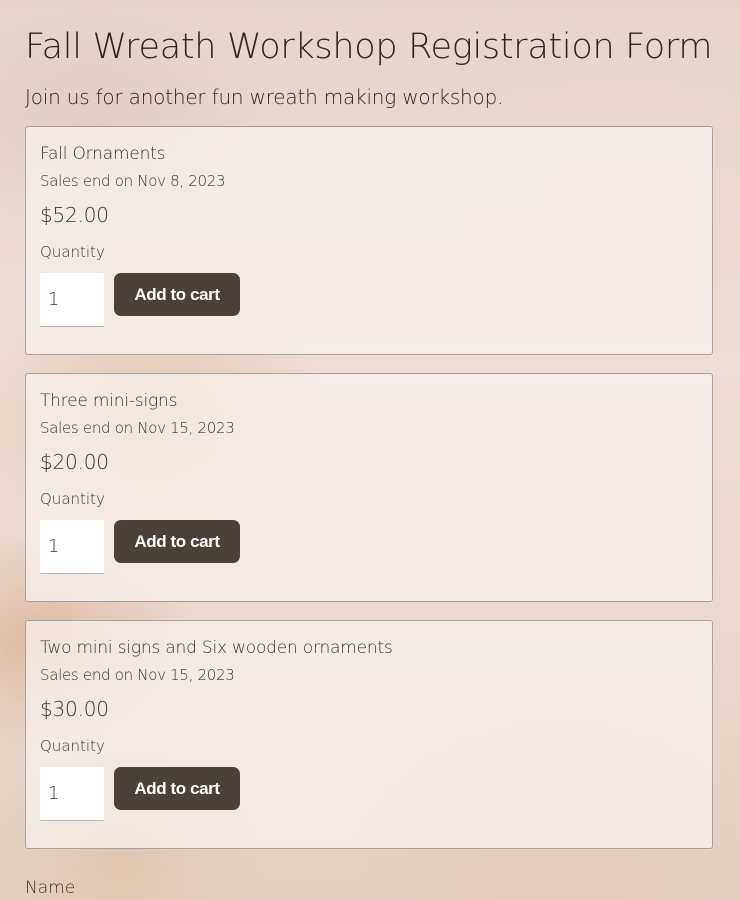  What do you see at coordinates (369, 47) in the screenshot?
I see `form-title: Fall Wreath Workshop Registration Form` at bounding box center [369, 47].